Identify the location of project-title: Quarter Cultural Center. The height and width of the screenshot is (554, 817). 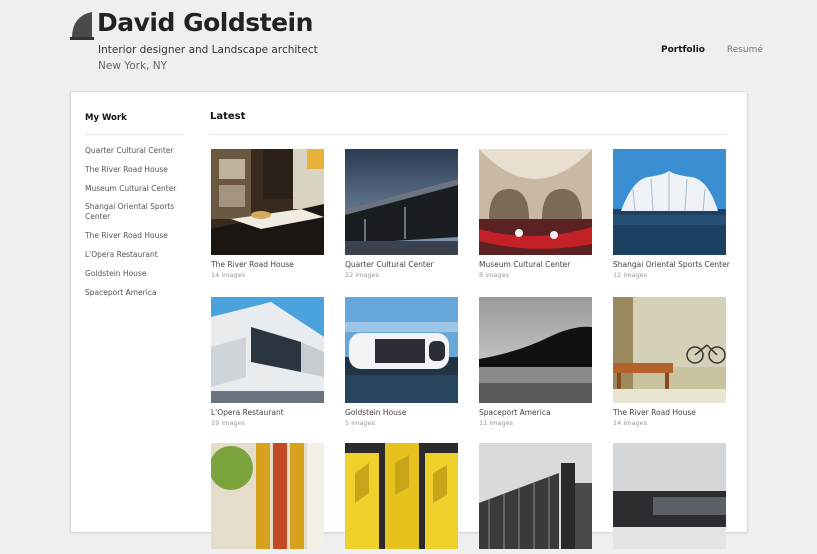
(401, 264).